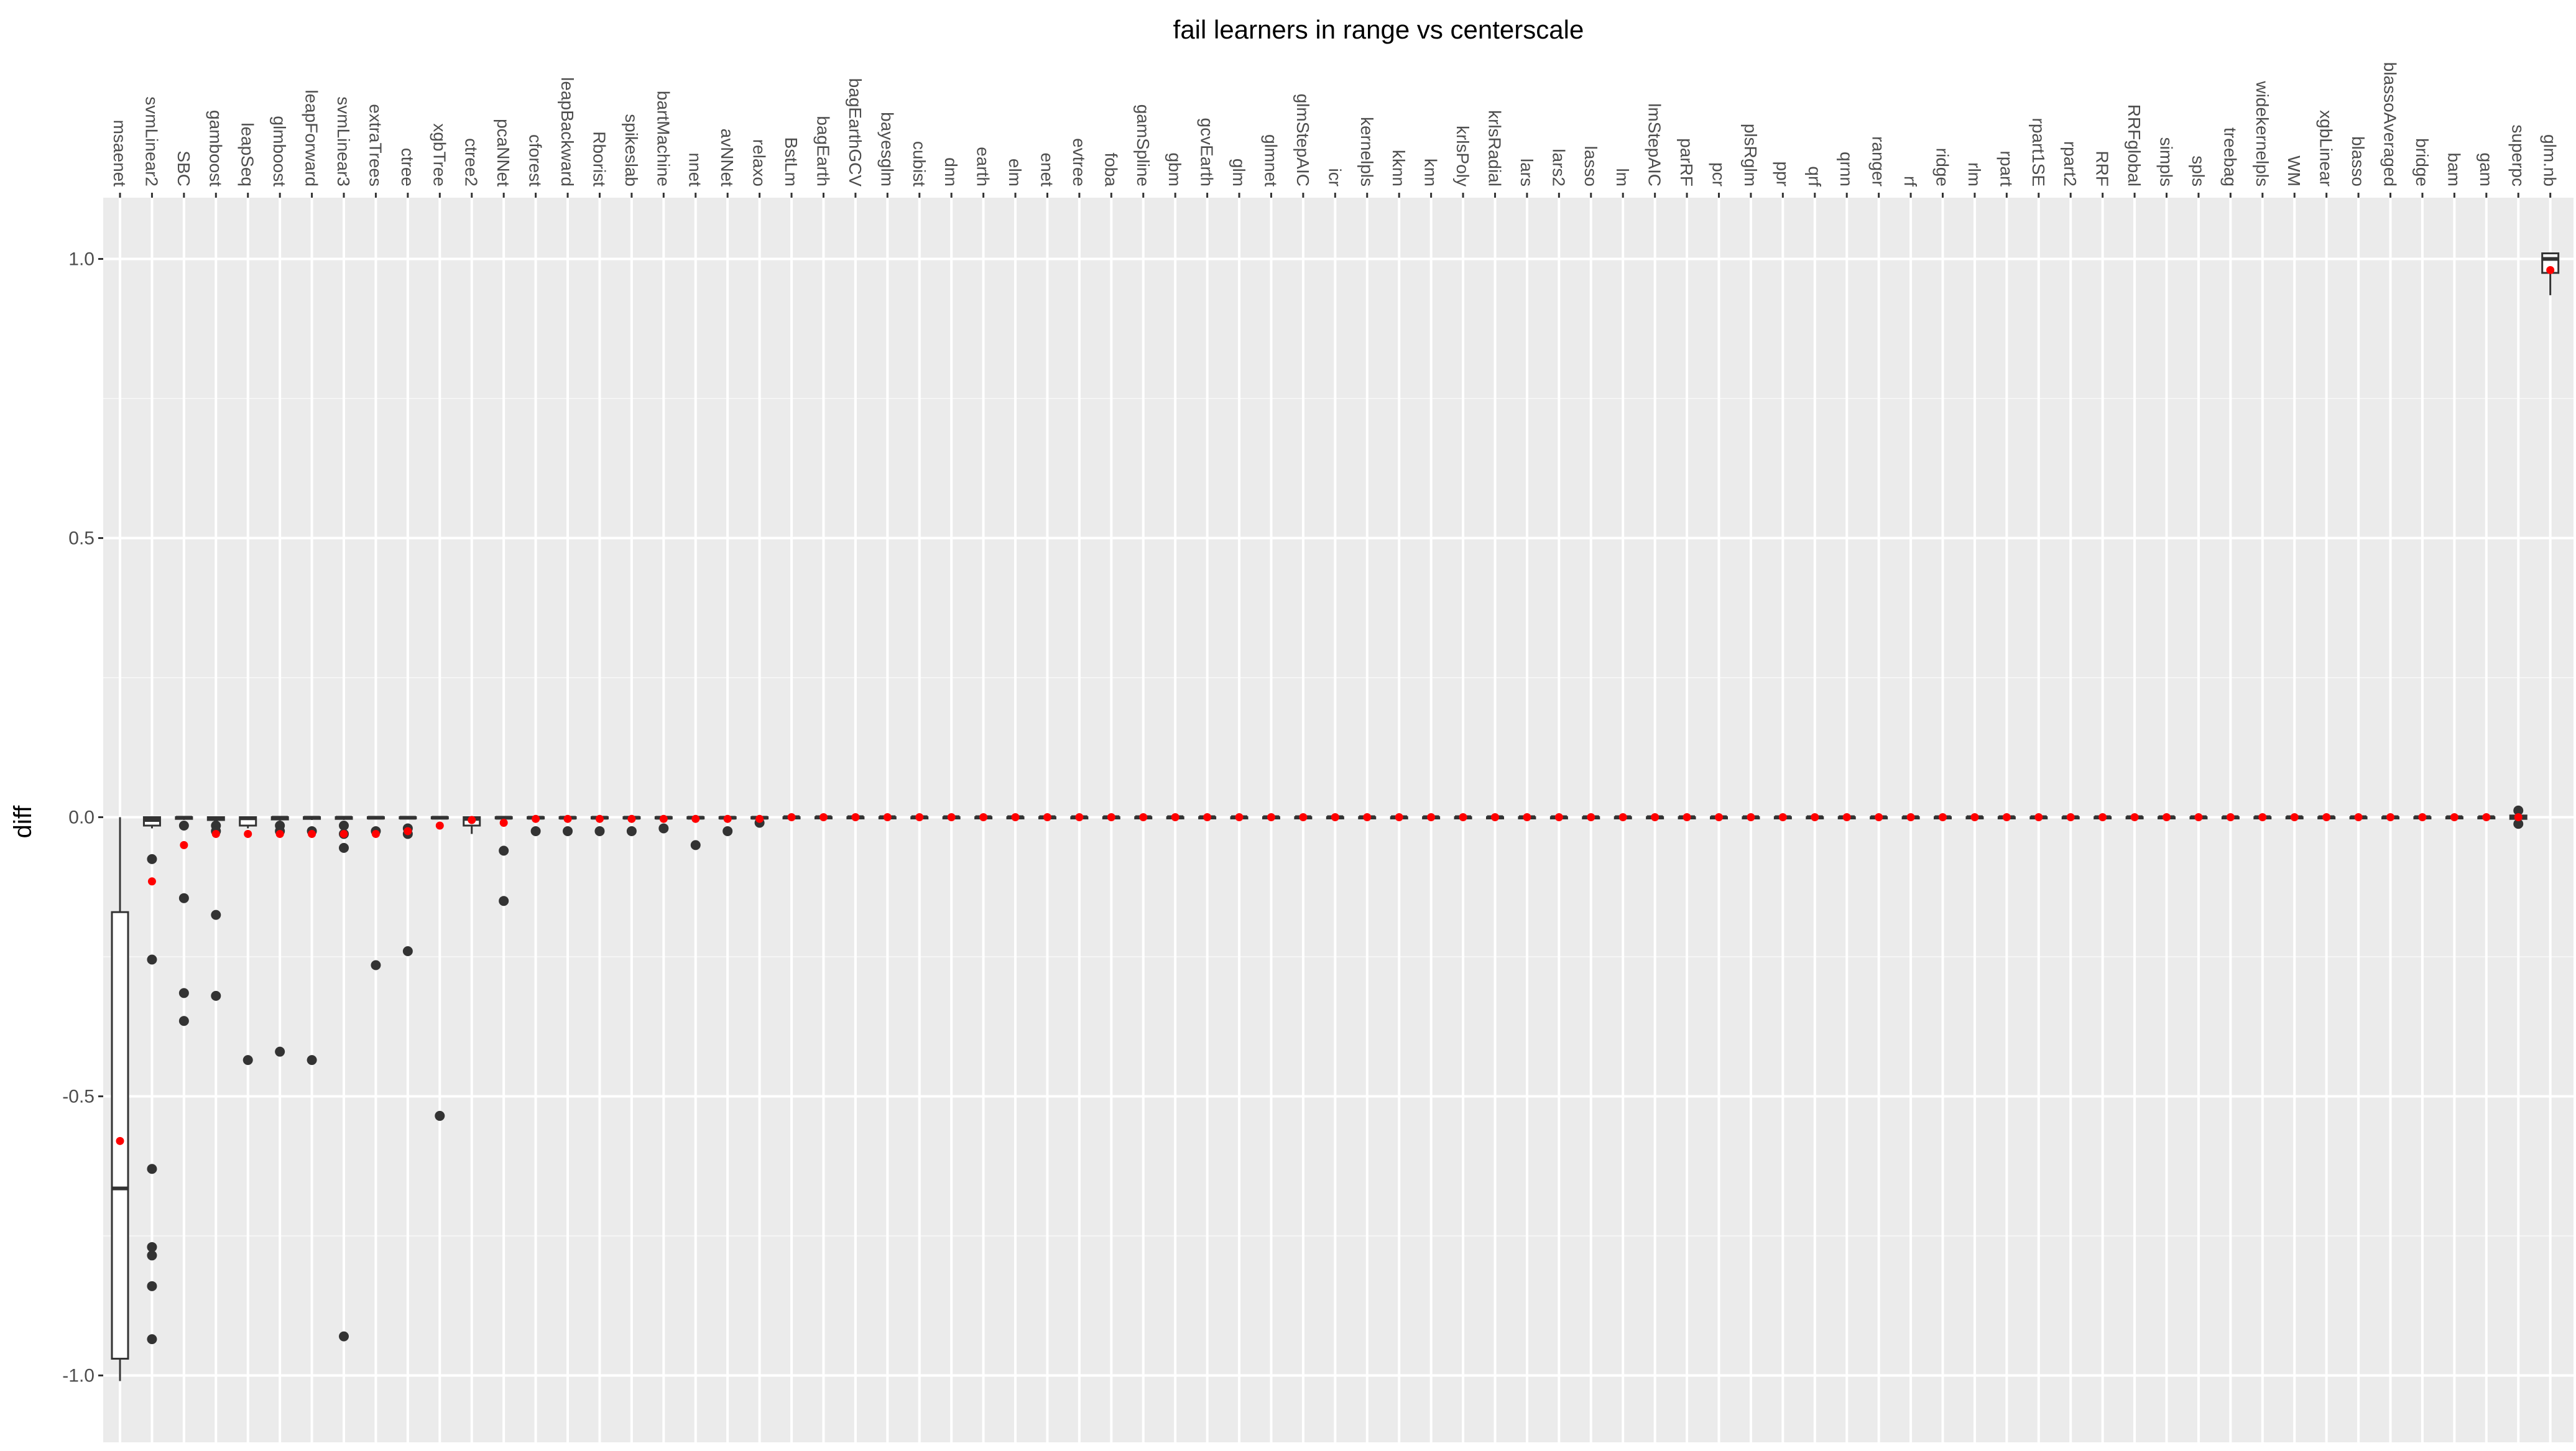 Image resolution: width=2576 pixels, height=1451 pixels. What do you see at coordinates (1846, 170) in the screenshot?
I see `x-tick-label: qrnn` at bounding box center [1846, 170].